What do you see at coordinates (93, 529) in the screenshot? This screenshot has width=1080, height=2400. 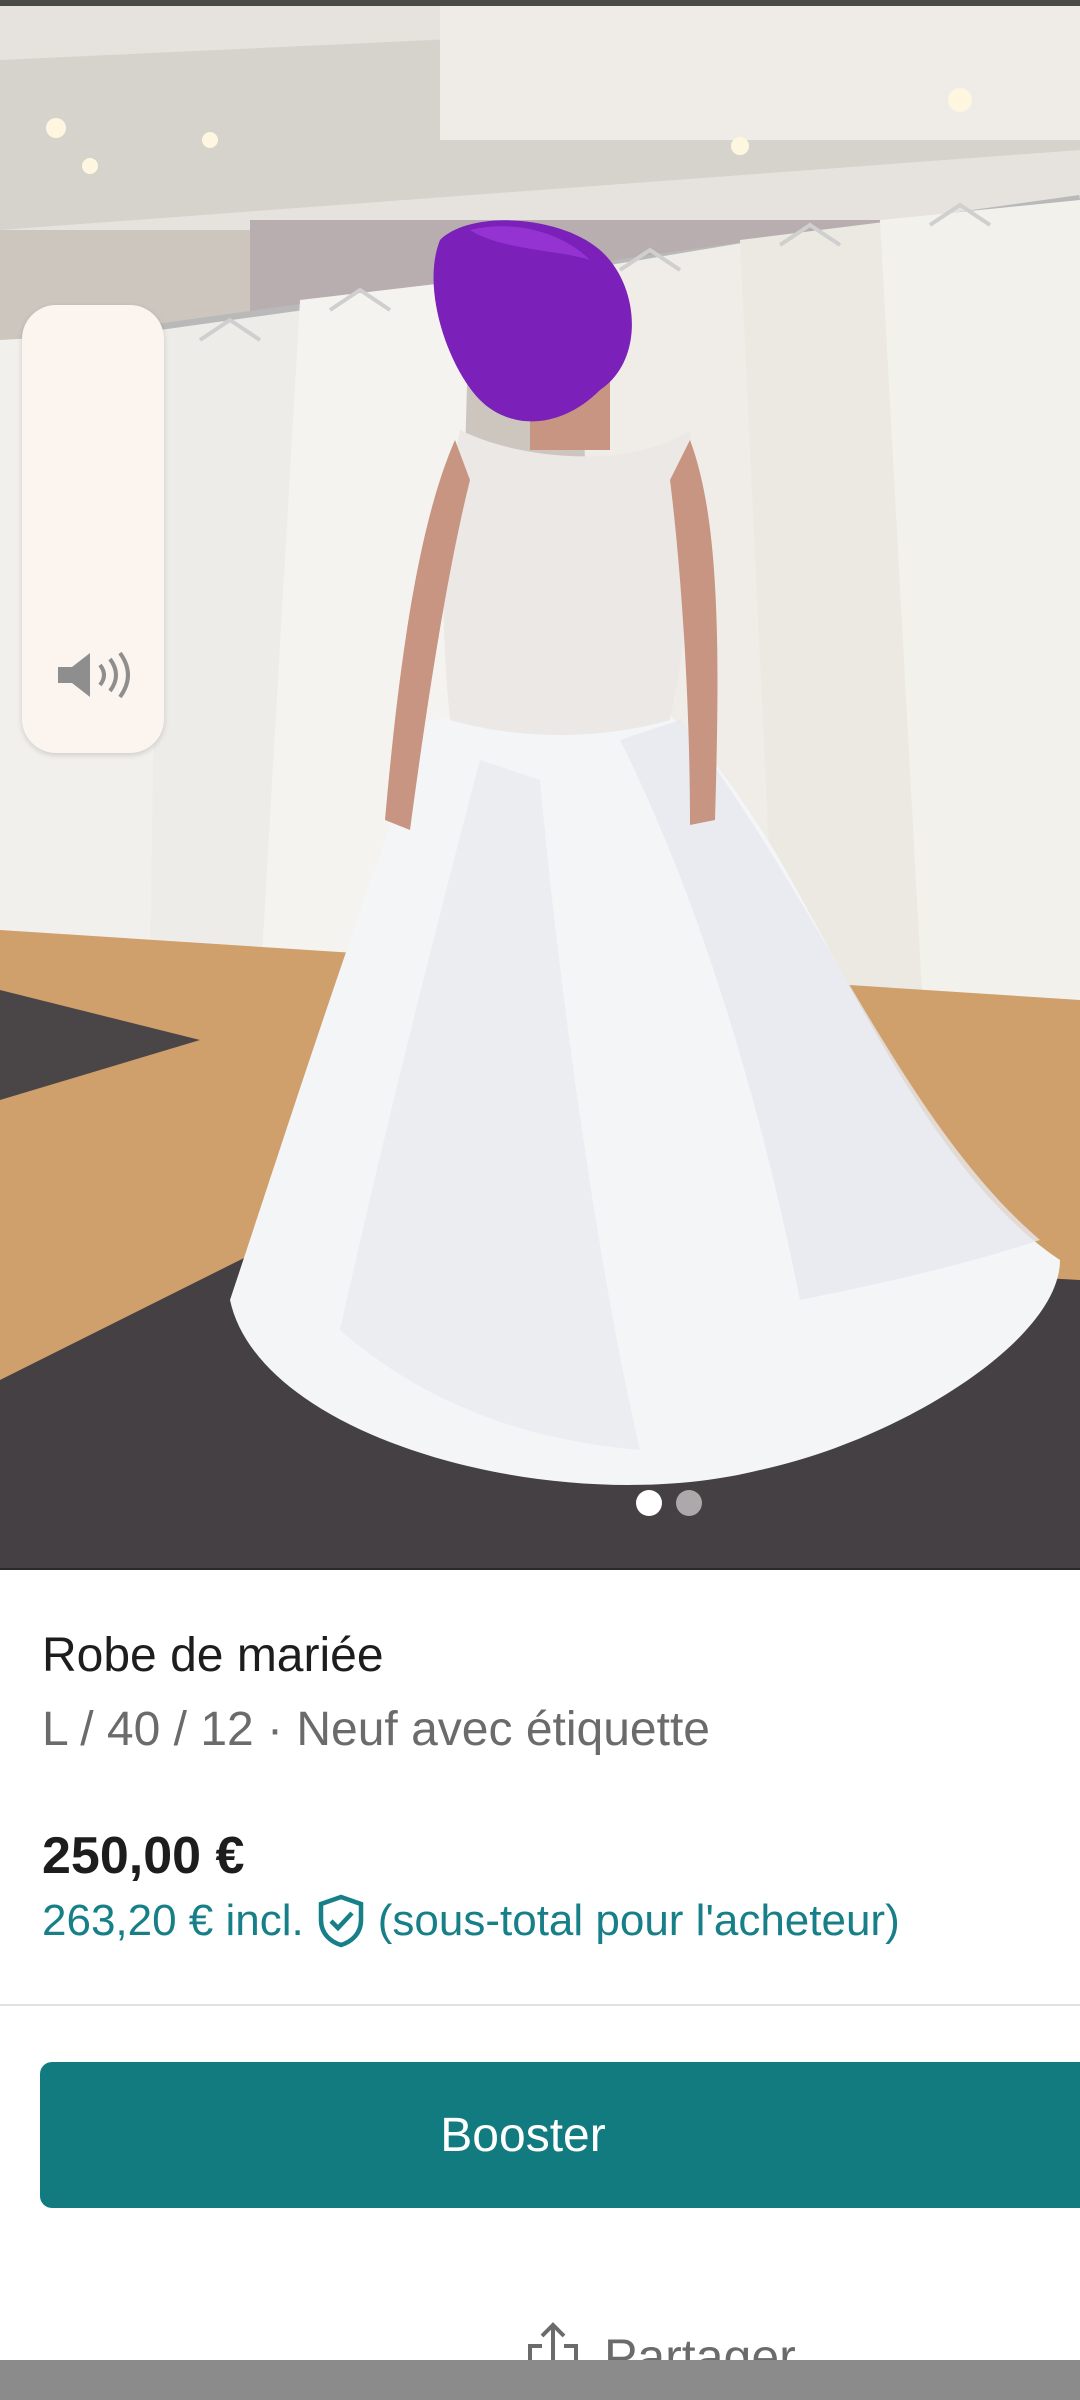 I see `volume-slider` at bounding box center [93, 529].